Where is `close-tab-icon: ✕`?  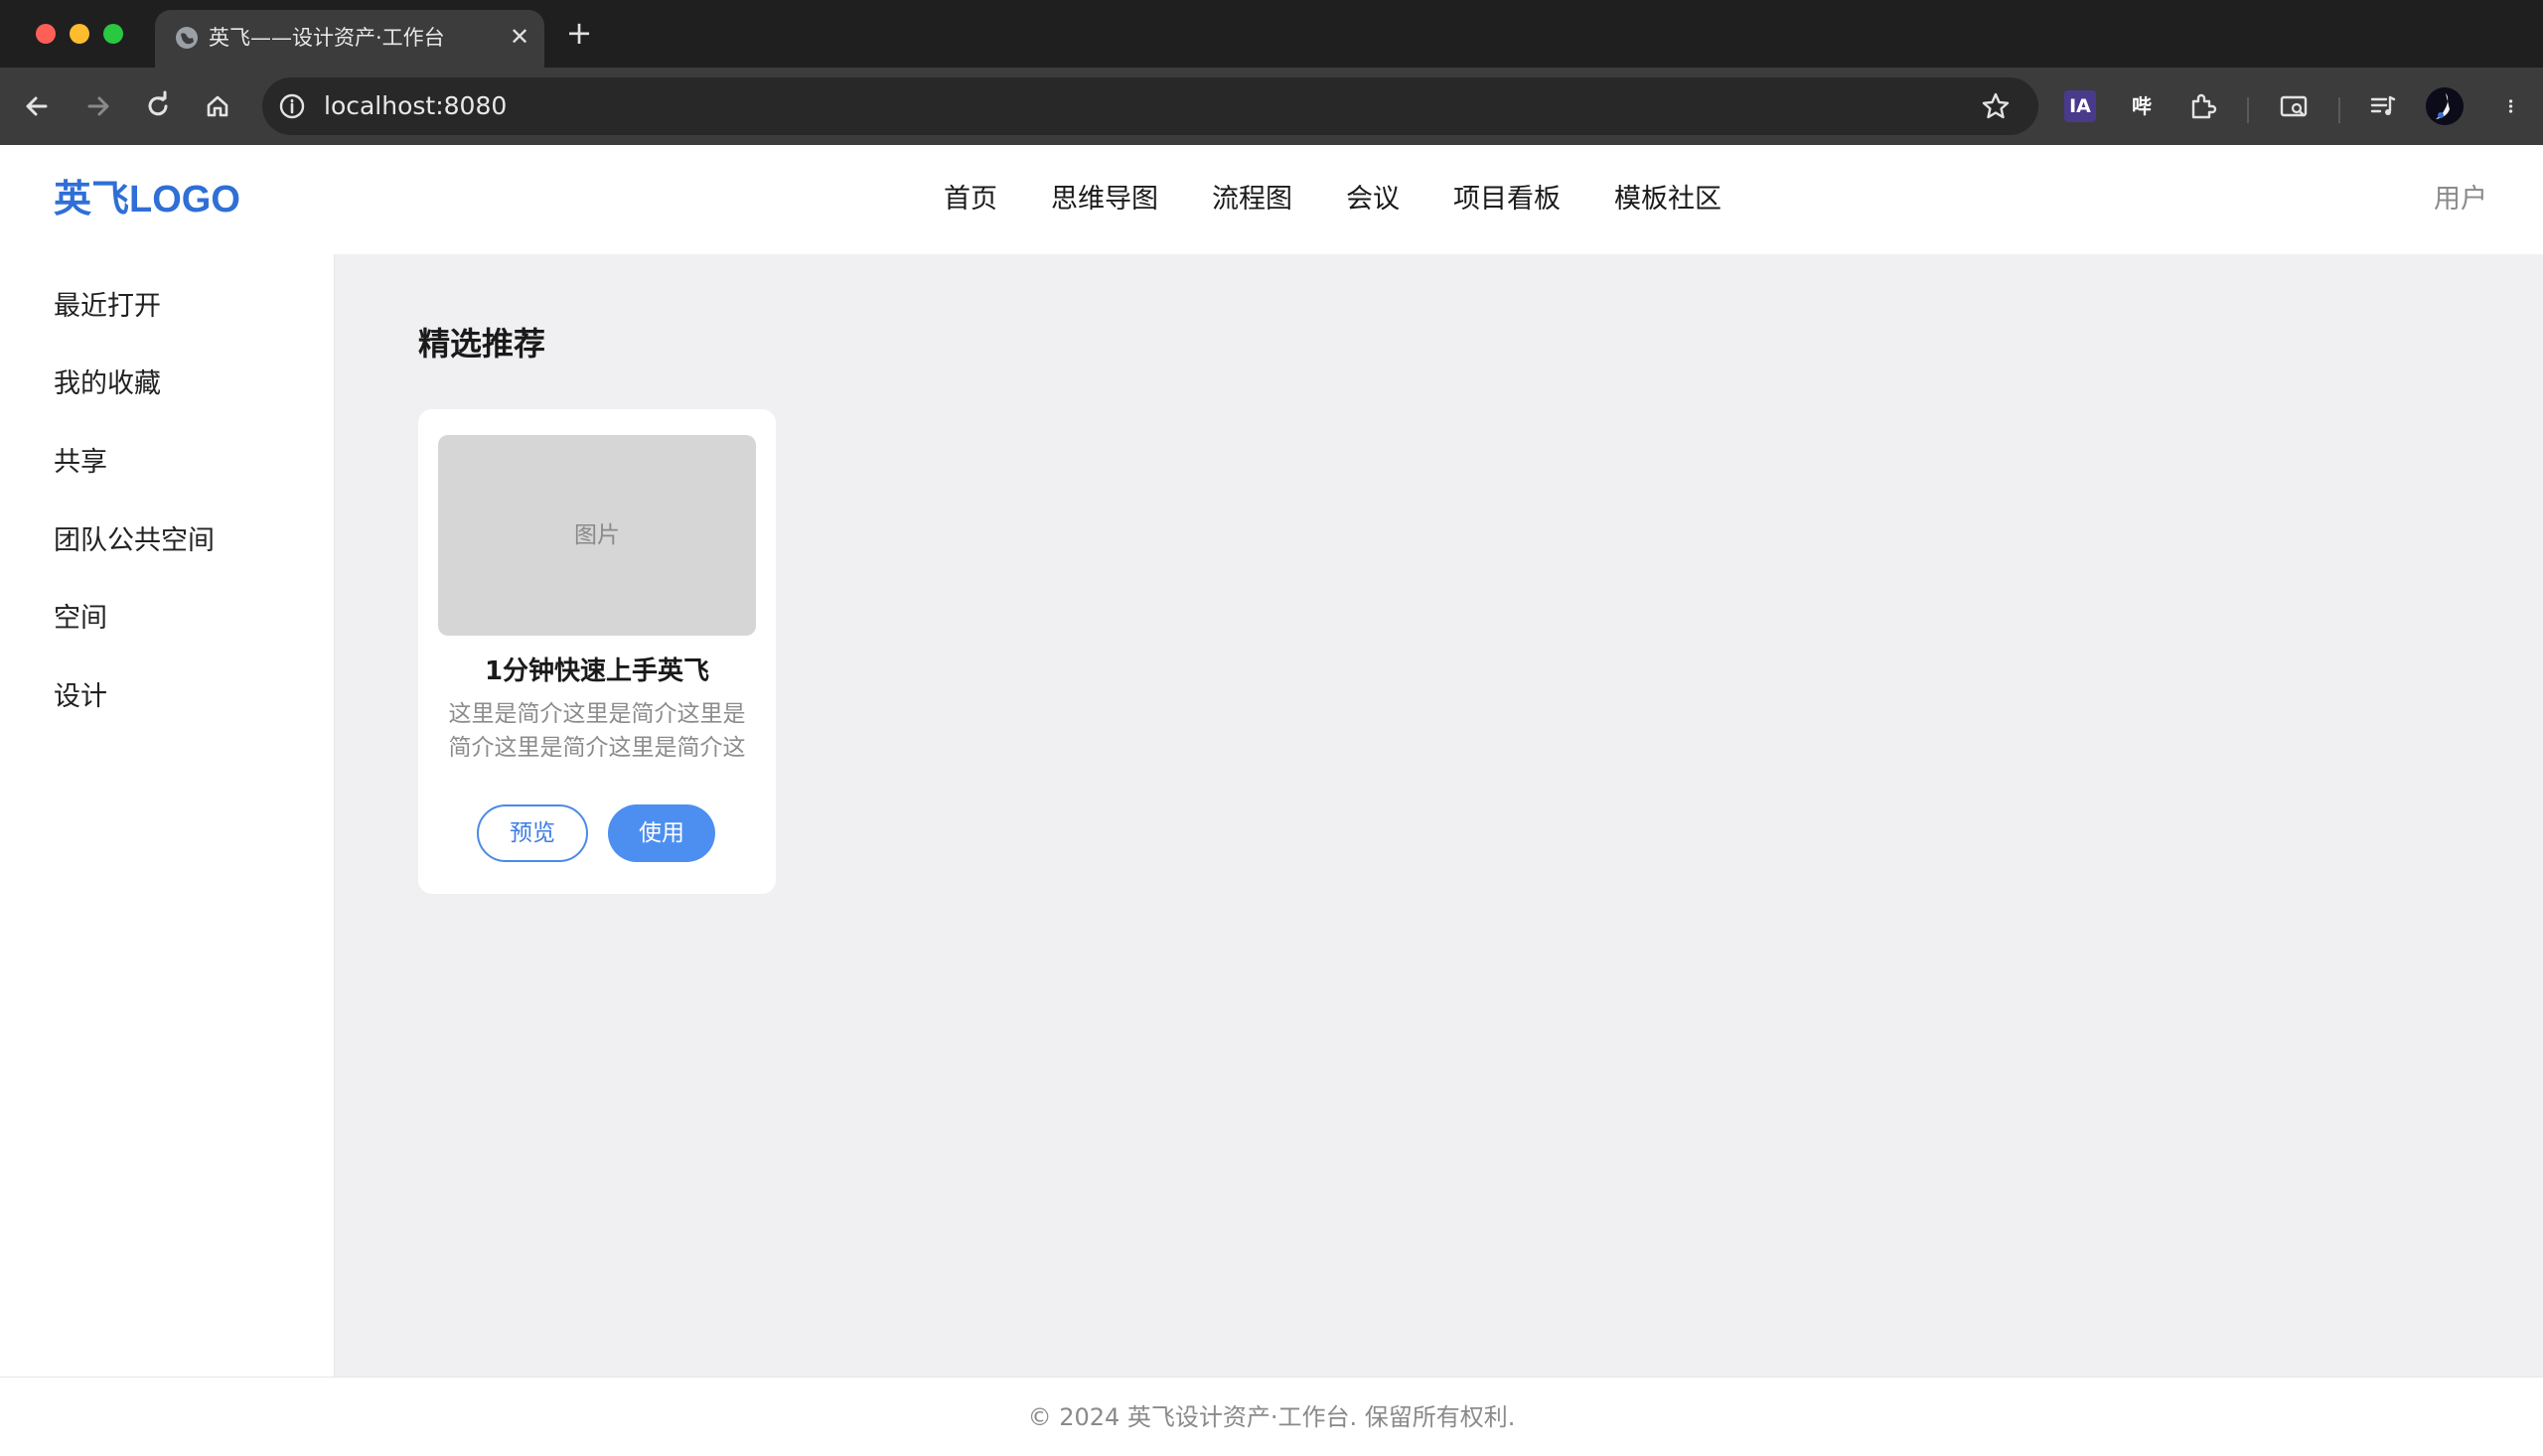 close-tab-icon: ✕ is located at coordinates (519, 37).